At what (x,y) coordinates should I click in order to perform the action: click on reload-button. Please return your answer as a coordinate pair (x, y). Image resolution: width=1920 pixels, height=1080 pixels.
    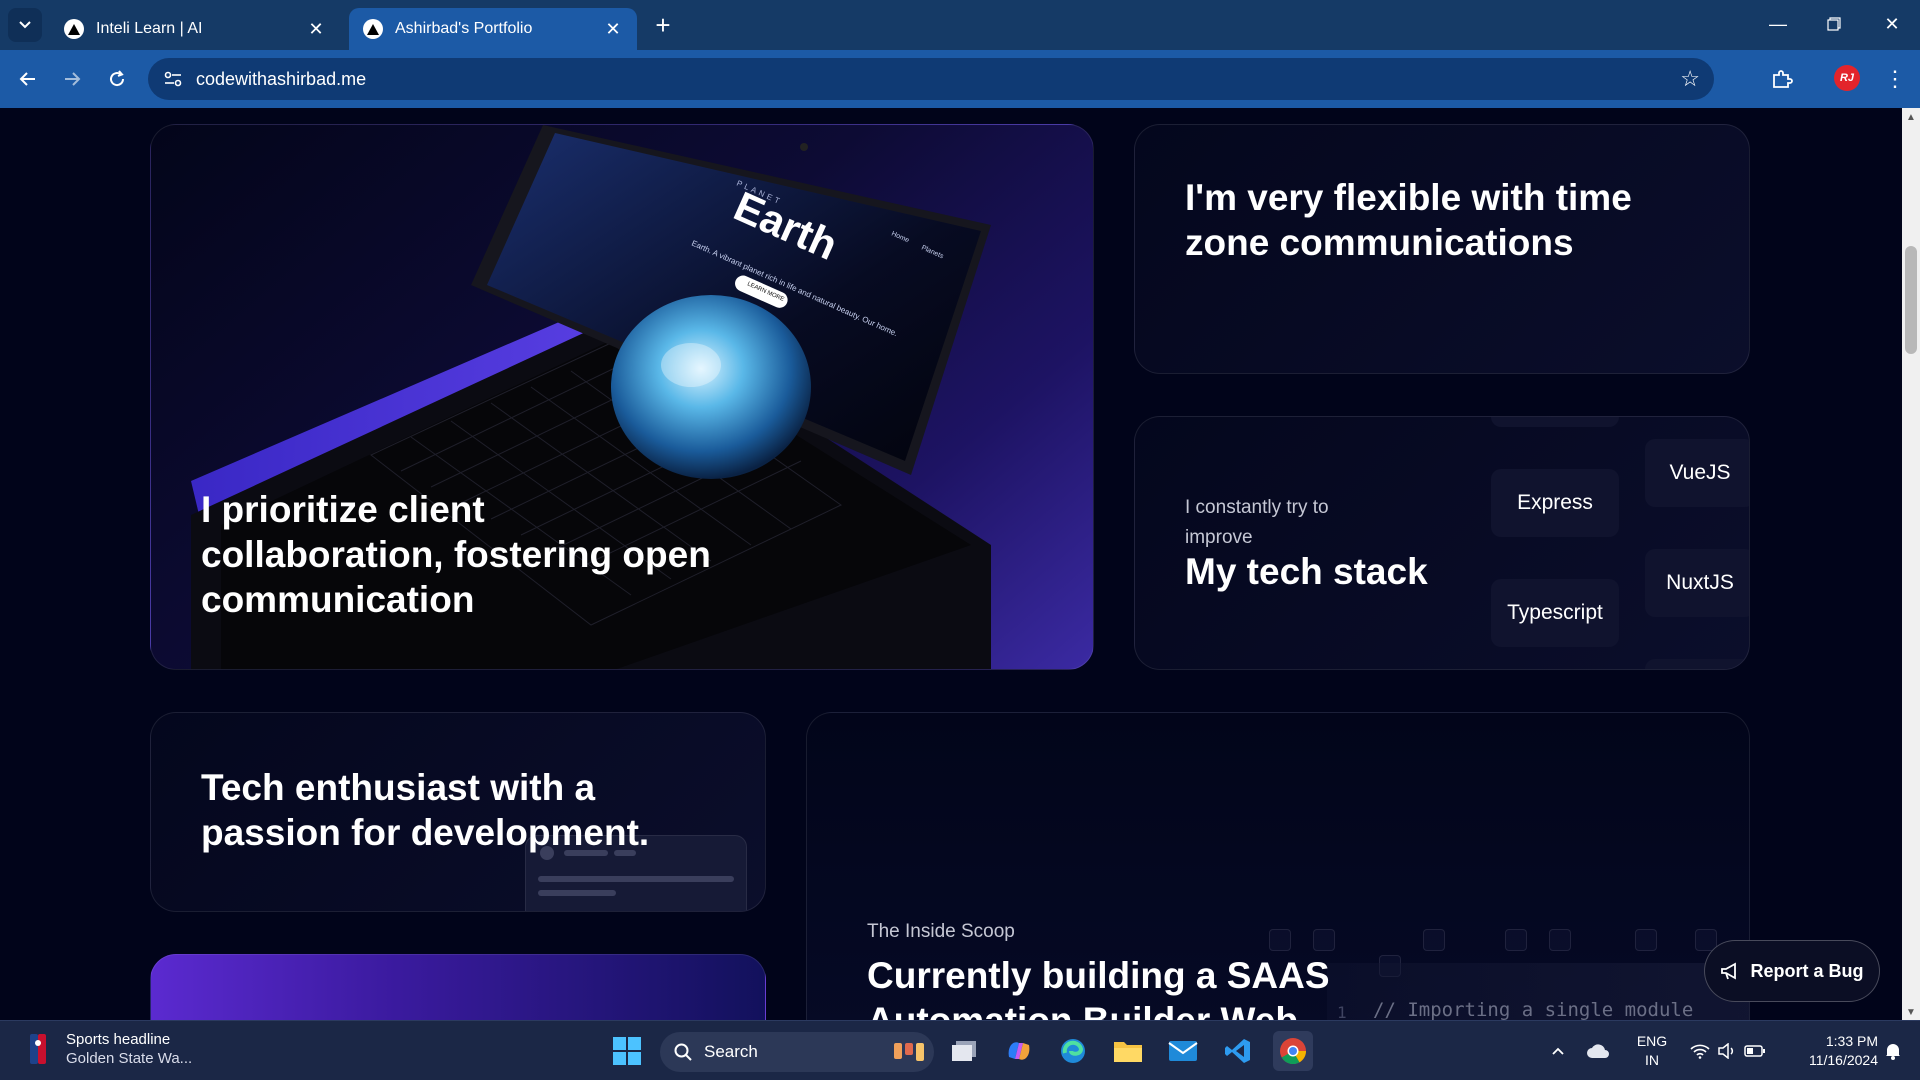
    Looking at the image, I should click on (117, 79).